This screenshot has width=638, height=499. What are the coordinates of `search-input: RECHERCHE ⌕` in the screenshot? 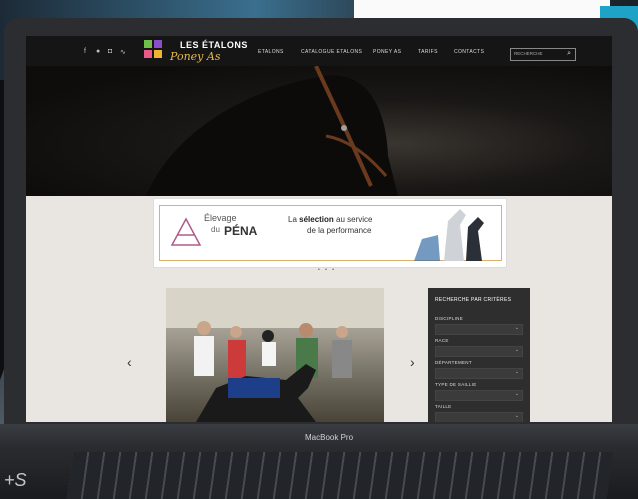 It's located at (543, 54).